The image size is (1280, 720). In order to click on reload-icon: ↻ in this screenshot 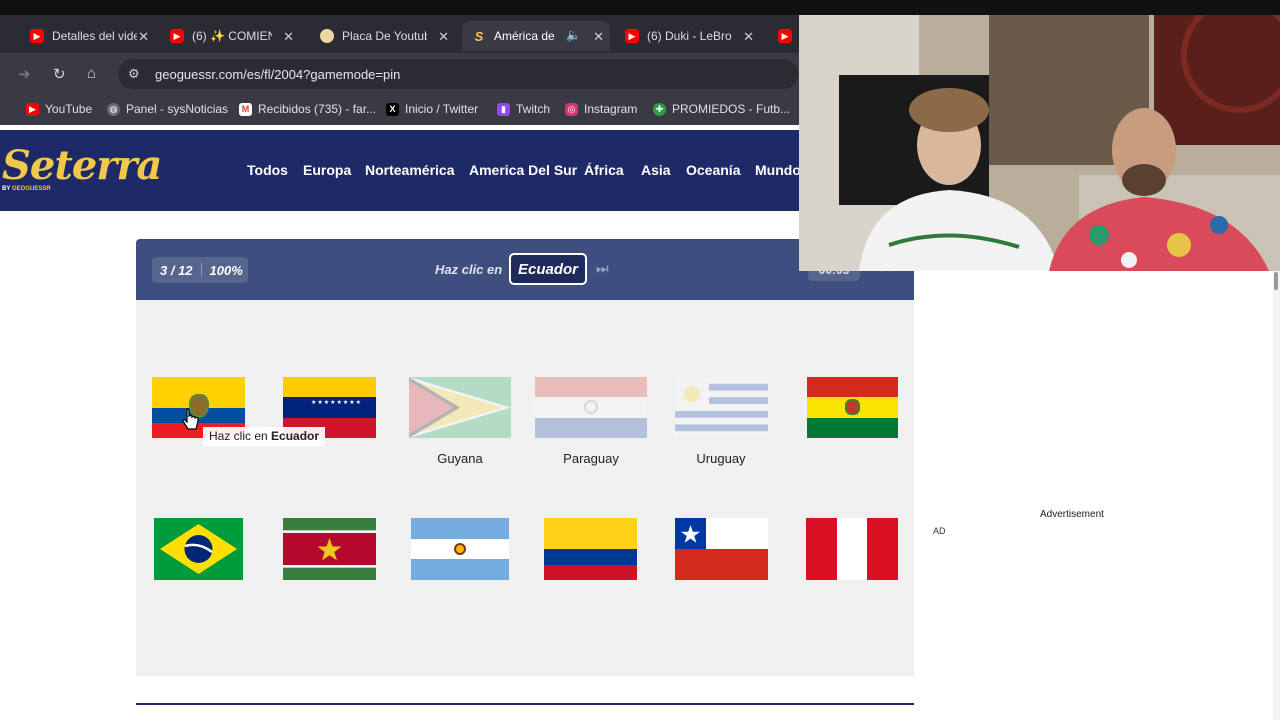, I will do `click(59, 74)`.